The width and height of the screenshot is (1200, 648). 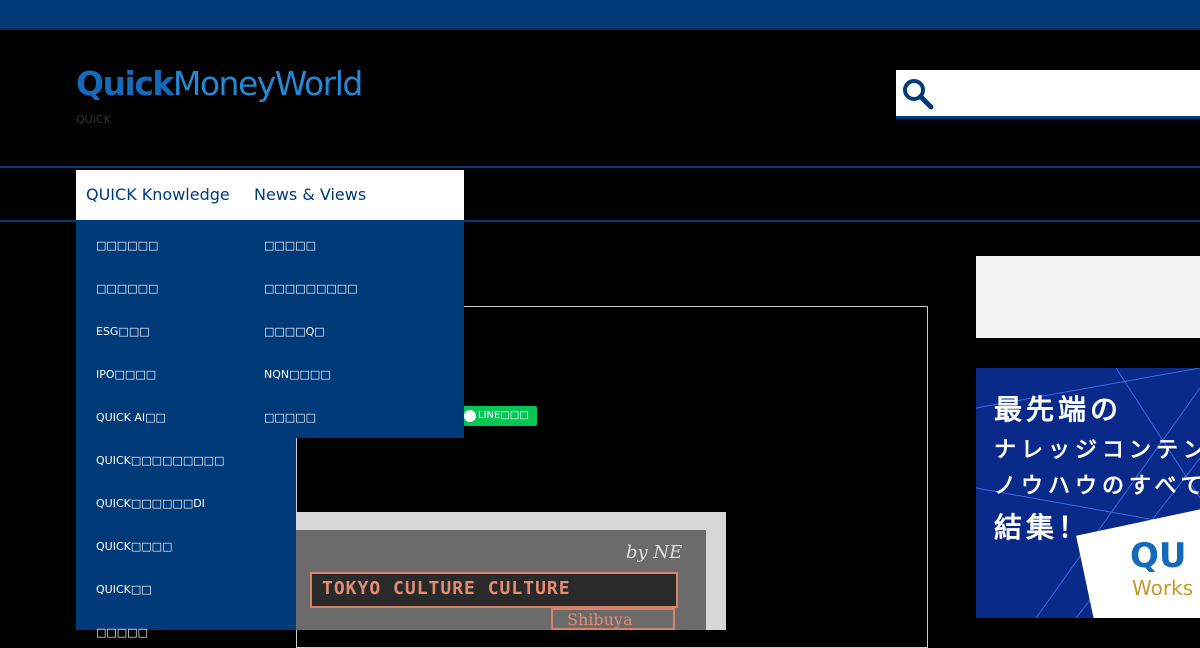 What do you see at coordinates (1048, 94) in the screenshot?
I see `search-input` at bounding box center [1048, 94].